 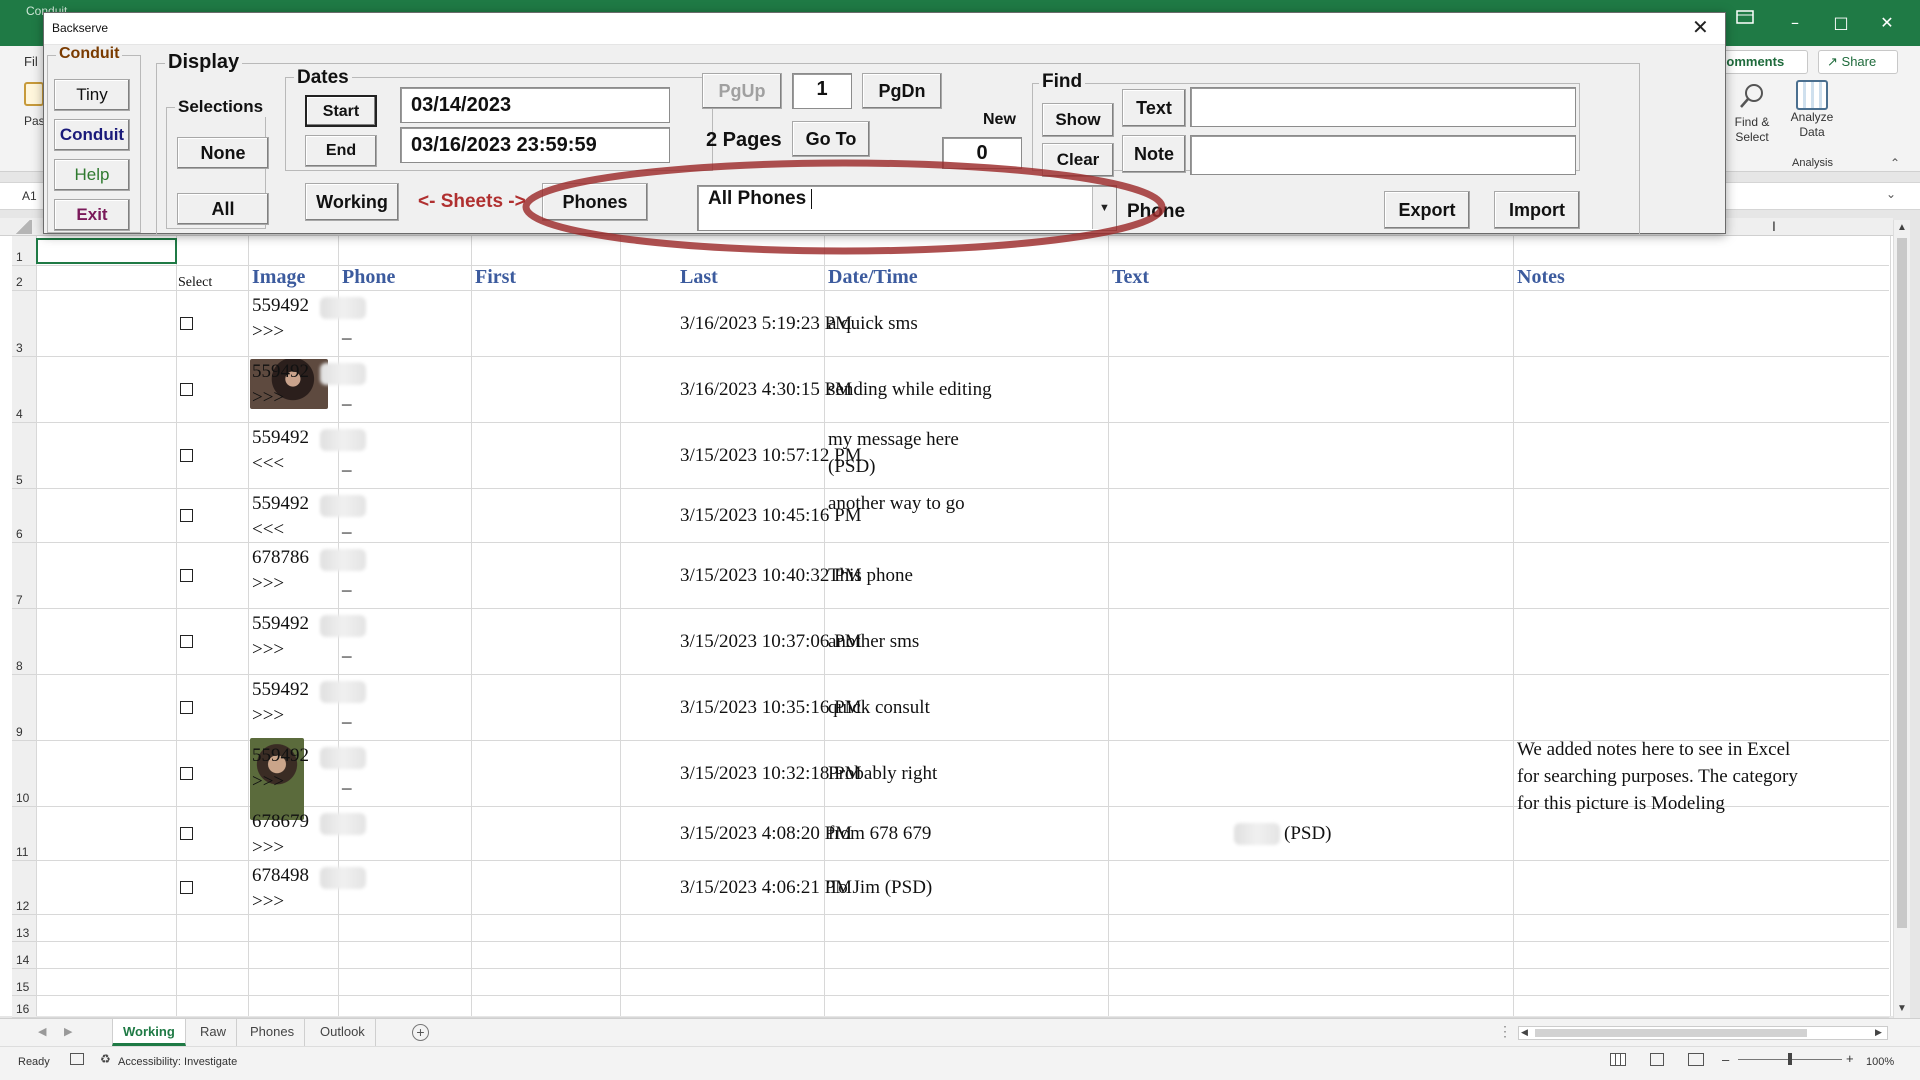 What do you see at coordinates (24, 456) in the screenshot?
I see `row-header: 5` at bounding box center [24, 456].